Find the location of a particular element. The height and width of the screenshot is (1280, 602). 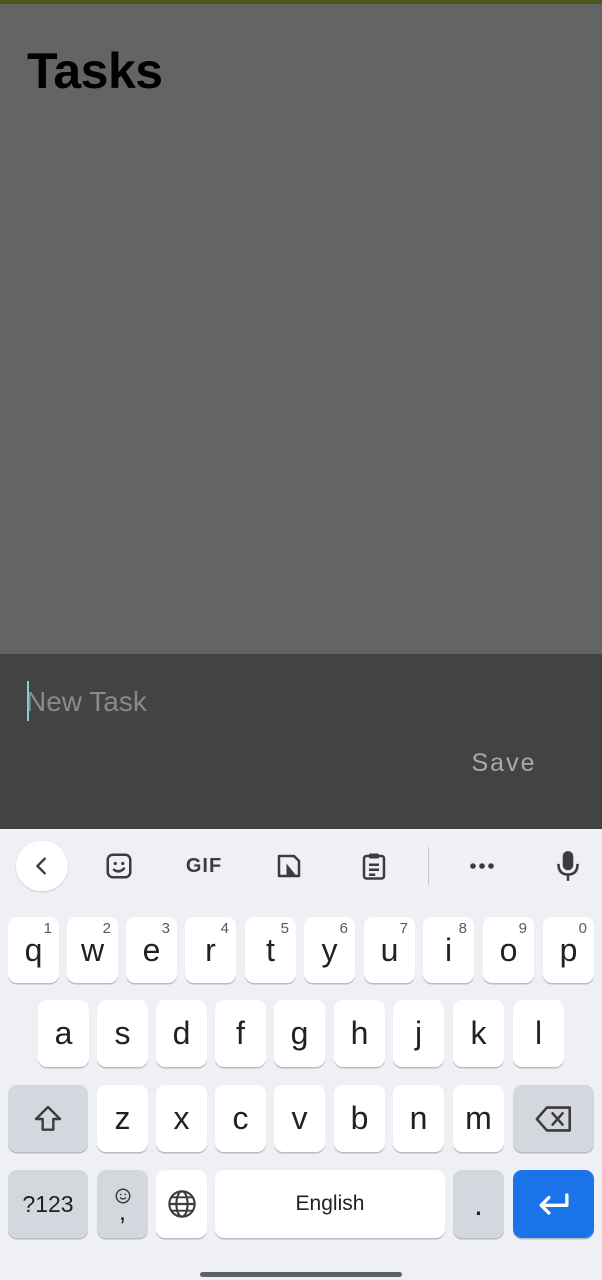

key-y: y6 is located at coordinates (329, 950).